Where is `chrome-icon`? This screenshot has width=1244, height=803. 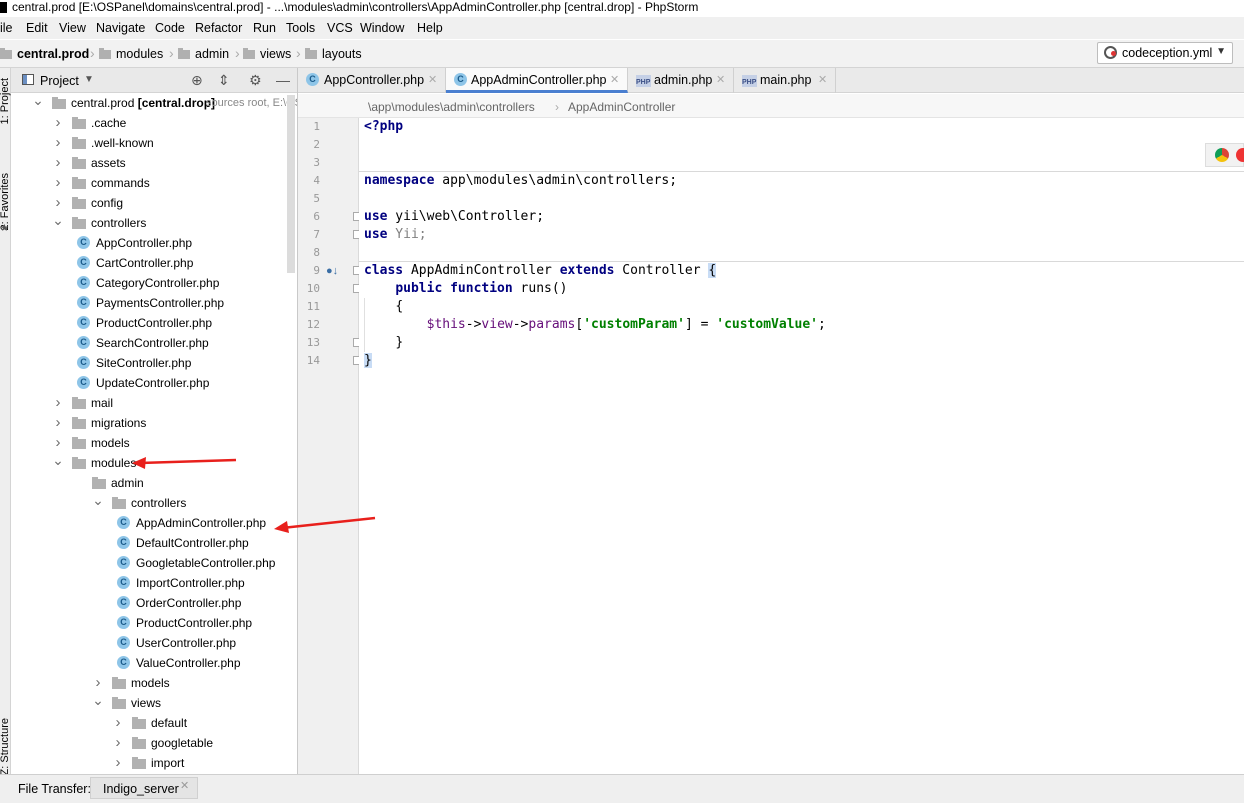
chrome-icon is located at coordinates (1222, 155).